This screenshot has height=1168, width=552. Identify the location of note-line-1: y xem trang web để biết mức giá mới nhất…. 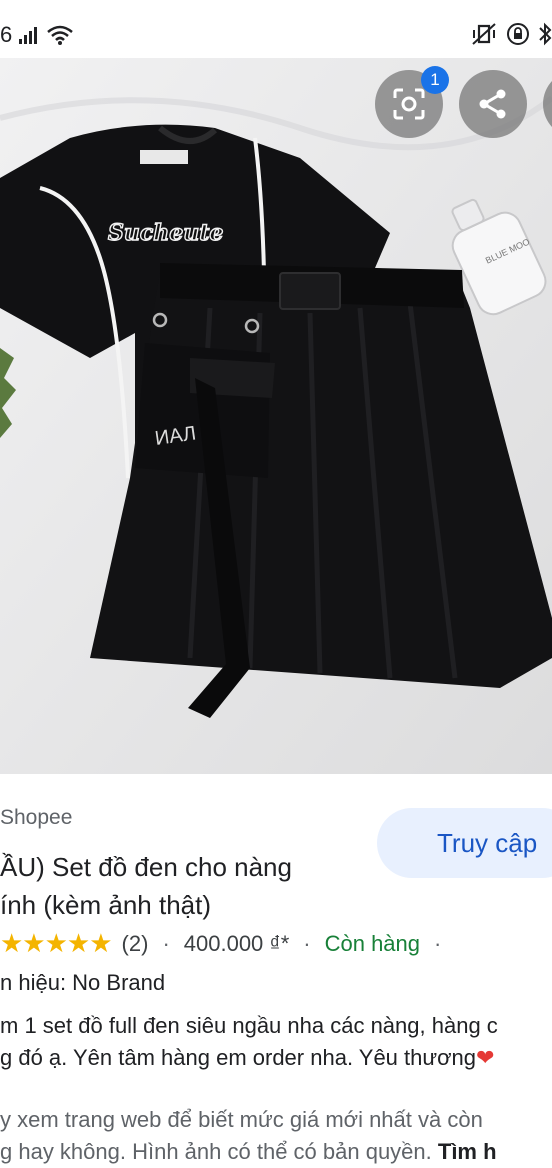
(241, 1119).